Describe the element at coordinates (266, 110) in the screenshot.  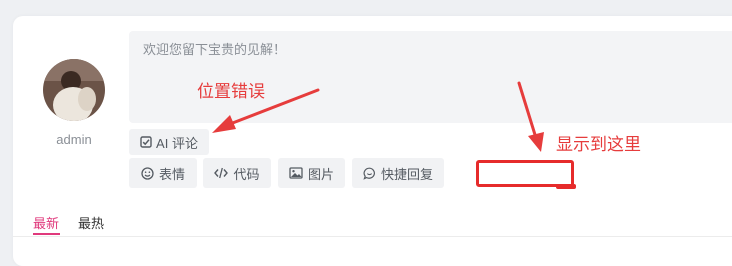
I see `arrow-to-ai-button` at that location.